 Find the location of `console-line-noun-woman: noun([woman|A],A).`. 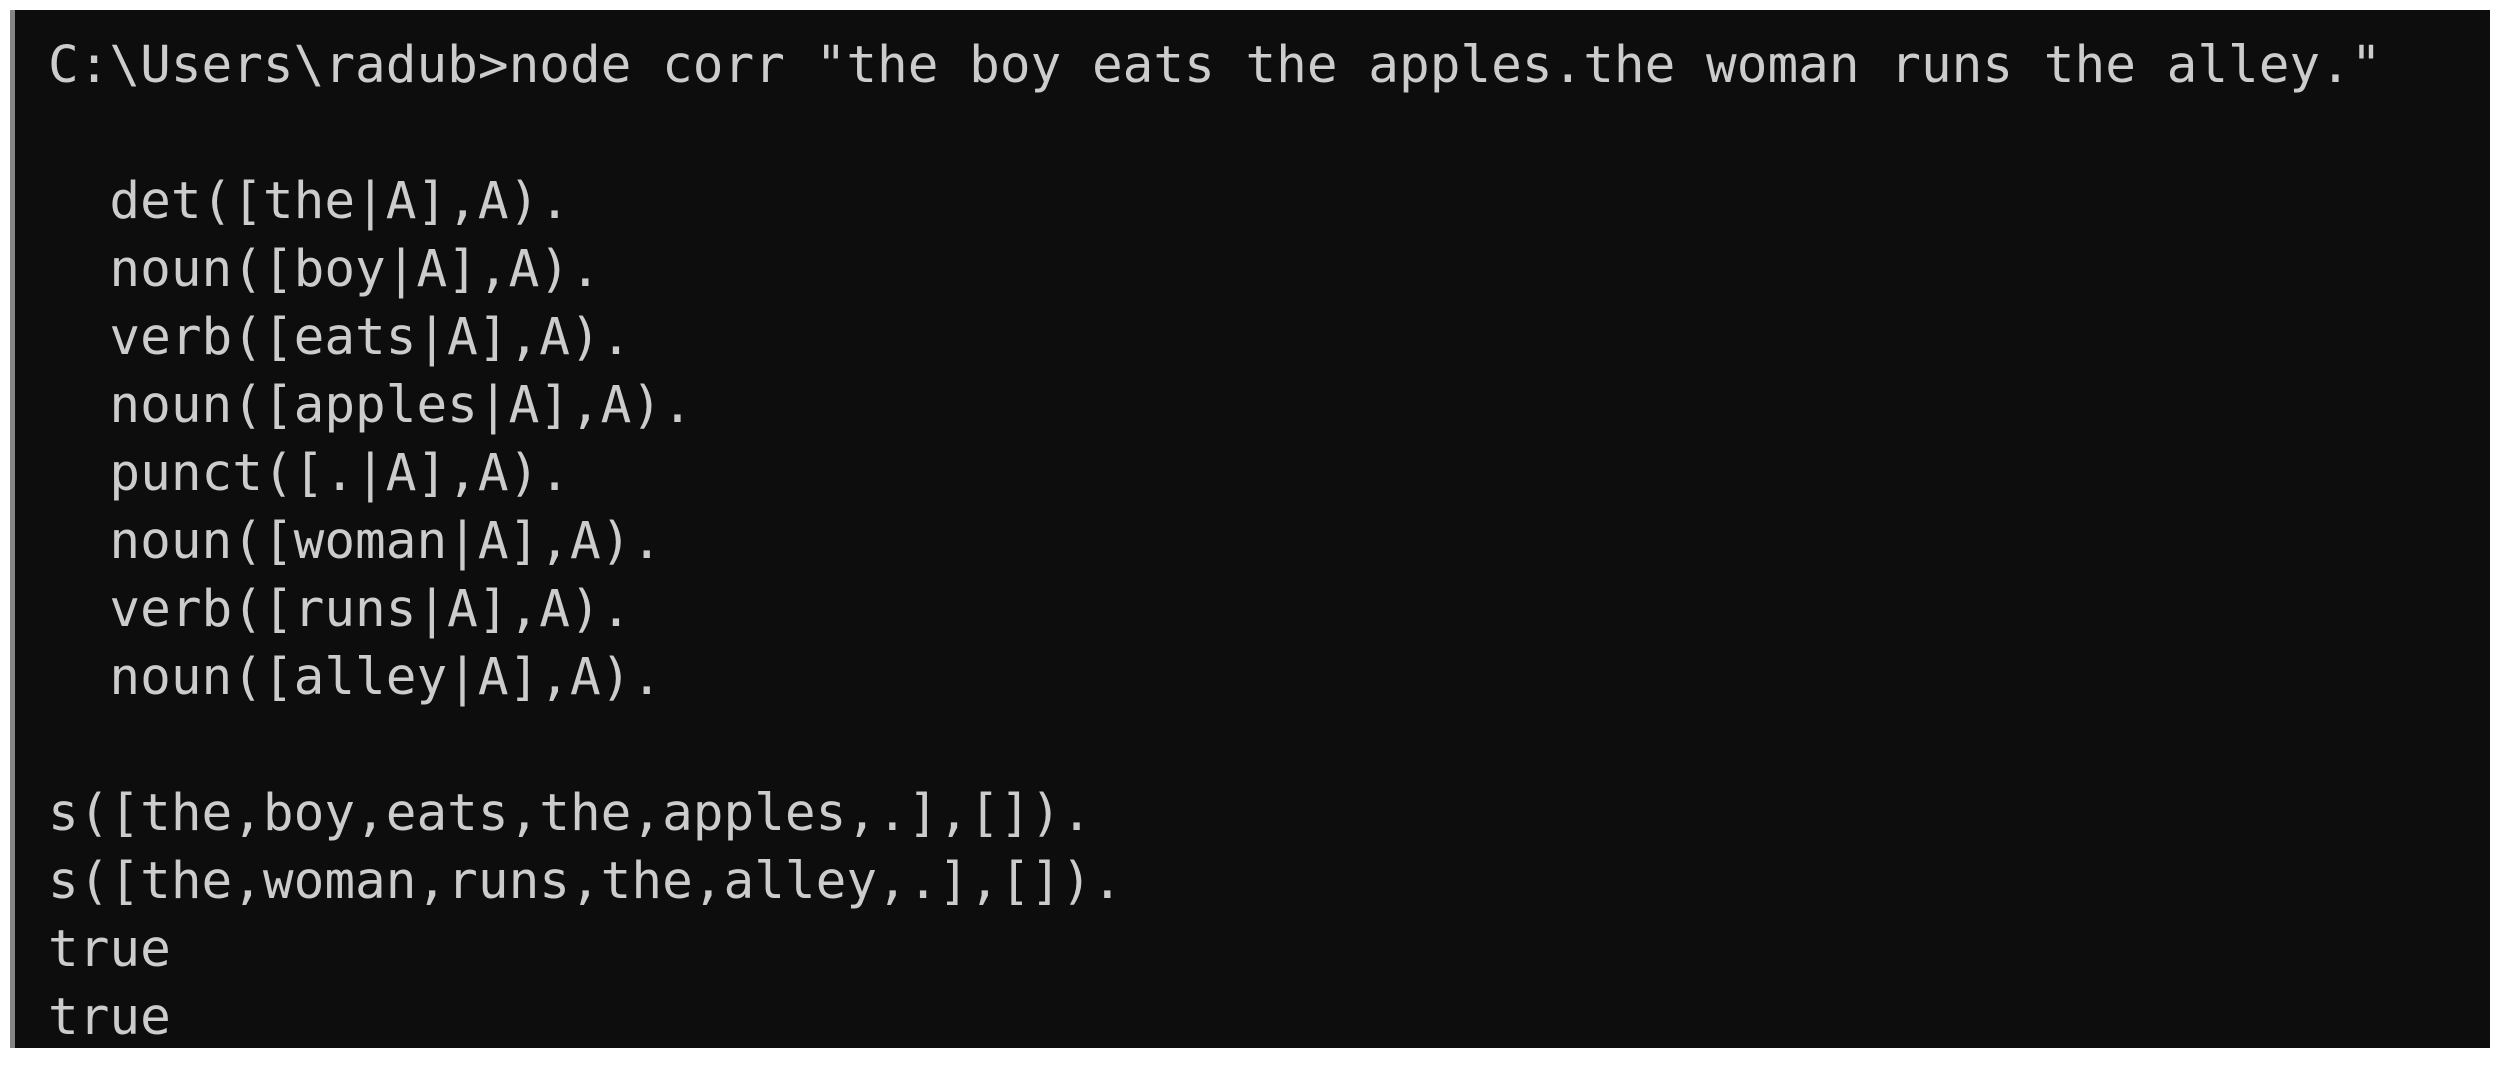

console-line-noun-woman: noun([woman|A],A). is located at coordinates (355, 541).